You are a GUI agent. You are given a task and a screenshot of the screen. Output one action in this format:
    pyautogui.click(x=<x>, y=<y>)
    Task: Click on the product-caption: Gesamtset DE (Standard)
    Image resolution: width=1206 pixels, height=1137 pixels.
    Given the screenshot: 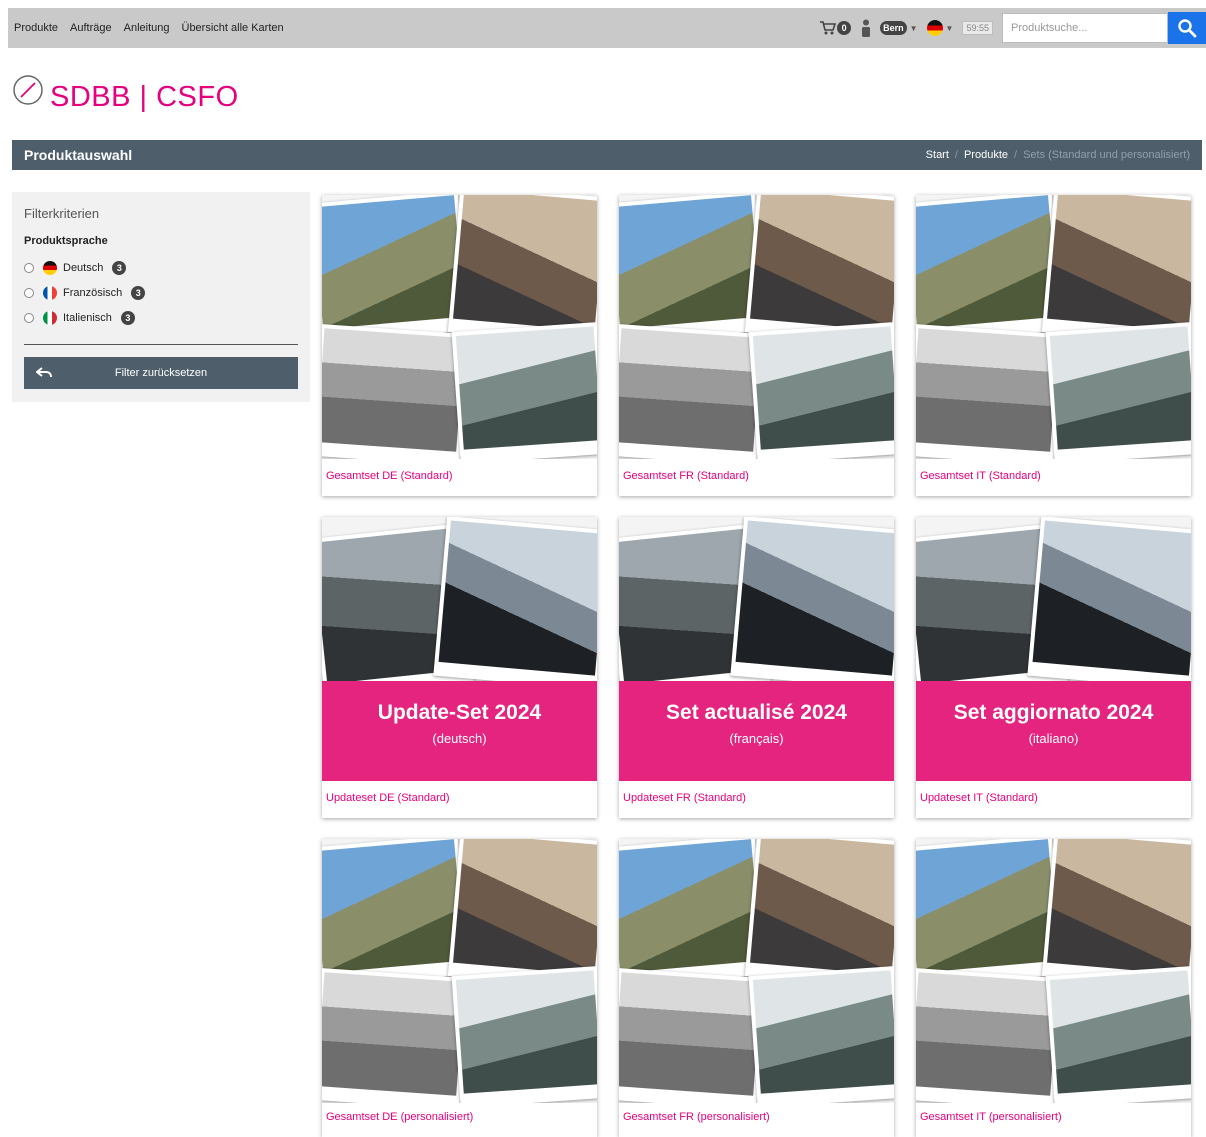 What is the action you would take?
    pyautogui.click(x=389, y=476)
    